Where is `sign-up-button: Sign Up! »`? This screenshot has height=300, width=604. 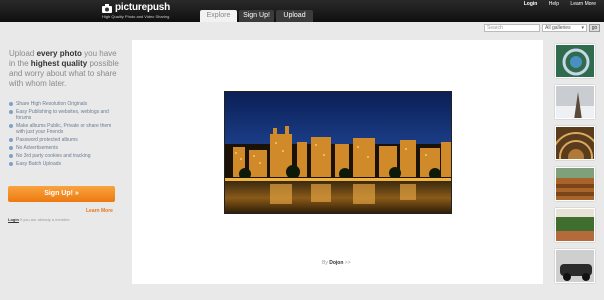 sign-up-button: Sign Up! » is located at coordinates (61, 194).